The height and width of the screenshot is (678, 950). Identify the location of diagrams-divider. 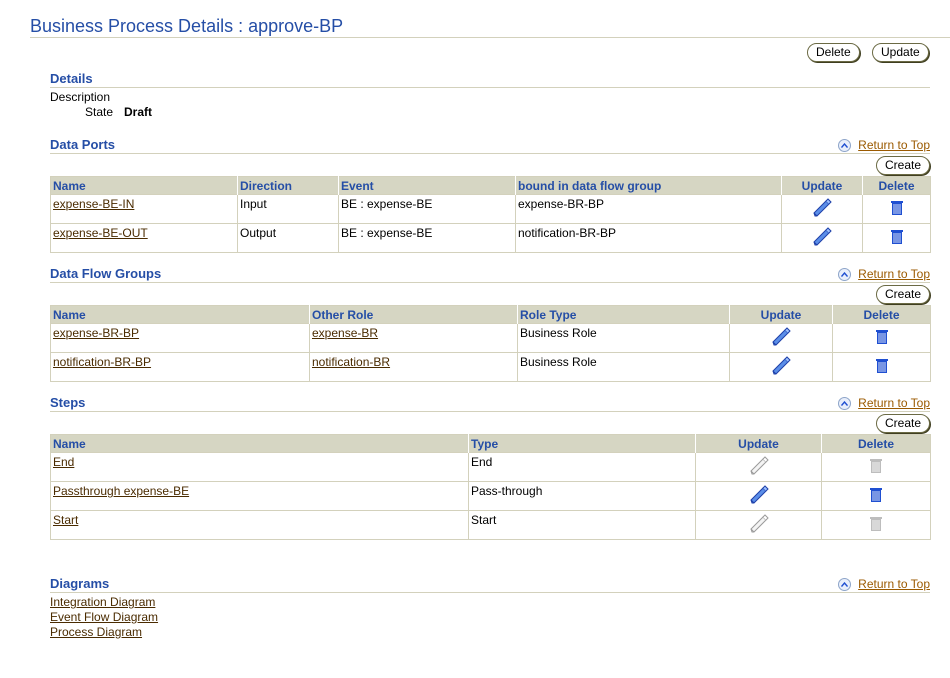
(490, 592).